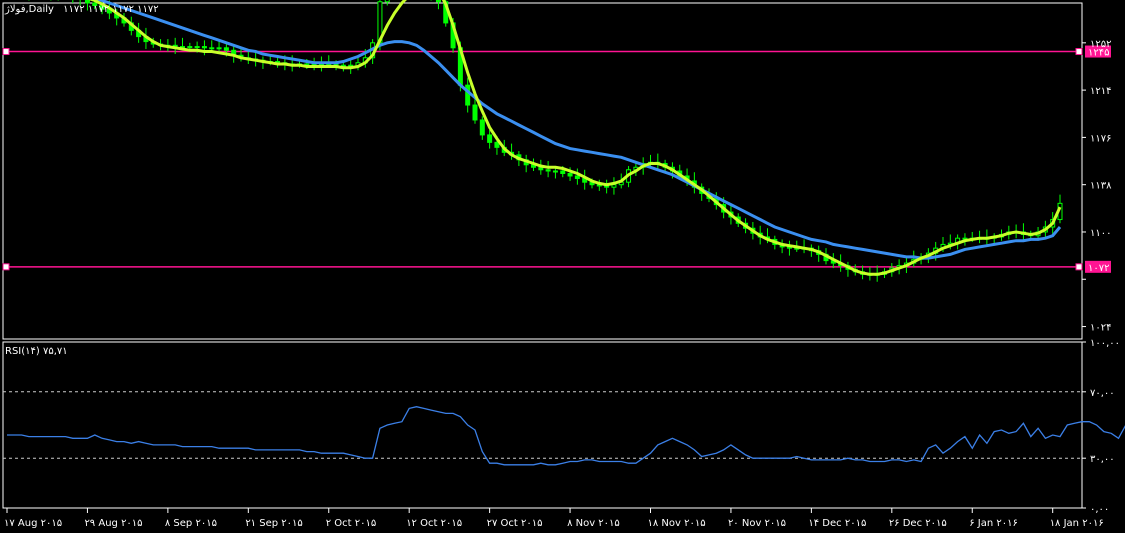  I want to click on price-tick-label: ۱۲۵۲, so click(1100, 44).